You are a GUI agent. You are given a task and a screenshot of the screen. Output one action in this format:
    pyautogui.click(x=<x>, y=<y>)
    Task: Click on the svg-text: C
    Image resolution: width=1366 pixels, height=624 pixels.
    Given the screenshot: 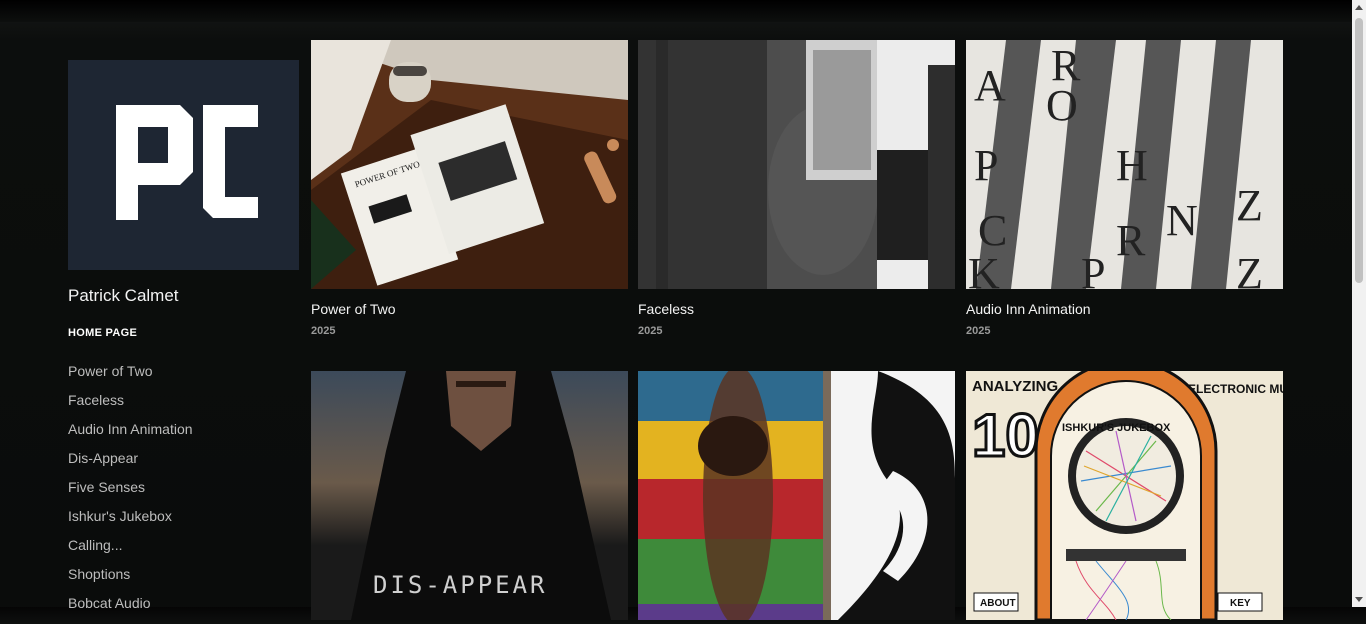 What is the action you would take?
    pyautogui.click(x=992, y=230)
    